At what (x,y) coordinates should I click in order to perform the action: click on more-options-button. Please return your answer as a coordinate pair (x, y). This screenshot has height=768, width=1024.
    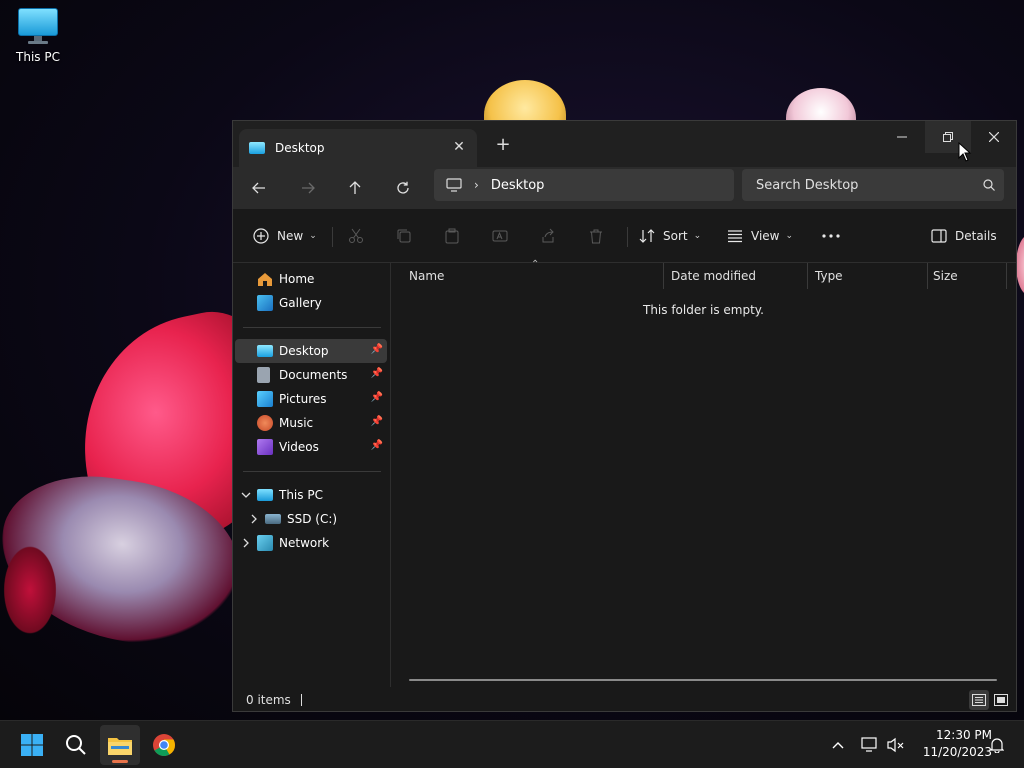
    Looking at the image, I should click on (831, 236).